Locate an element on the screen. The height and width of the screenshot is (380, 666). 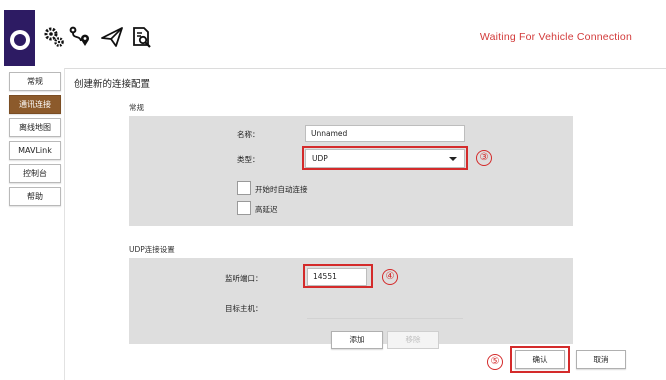
toolbar-divider is located at coordinates (365, 68).